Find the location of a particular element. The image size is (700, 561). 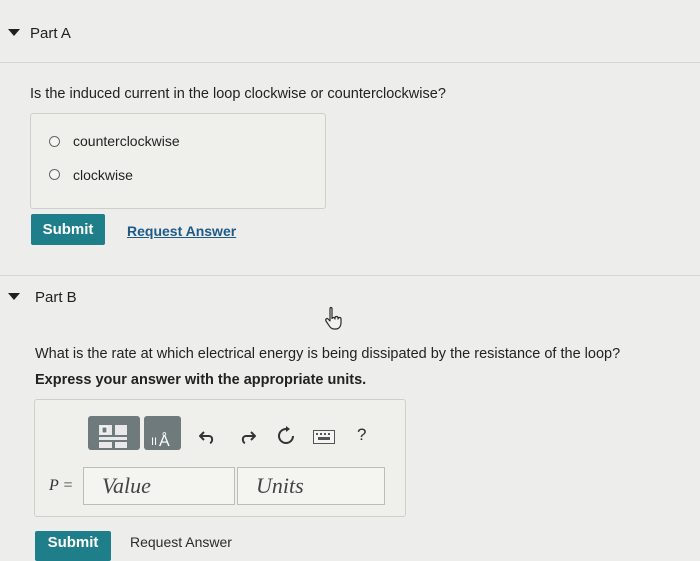

options-box is located at coordinates (178, 161).